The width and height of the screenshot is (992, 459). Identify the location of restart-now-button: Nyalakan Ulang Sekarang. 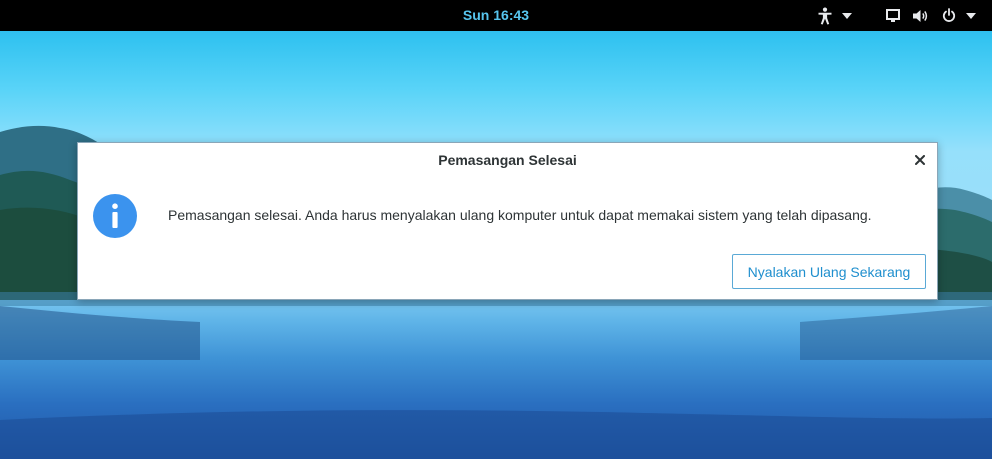
(829, 271).